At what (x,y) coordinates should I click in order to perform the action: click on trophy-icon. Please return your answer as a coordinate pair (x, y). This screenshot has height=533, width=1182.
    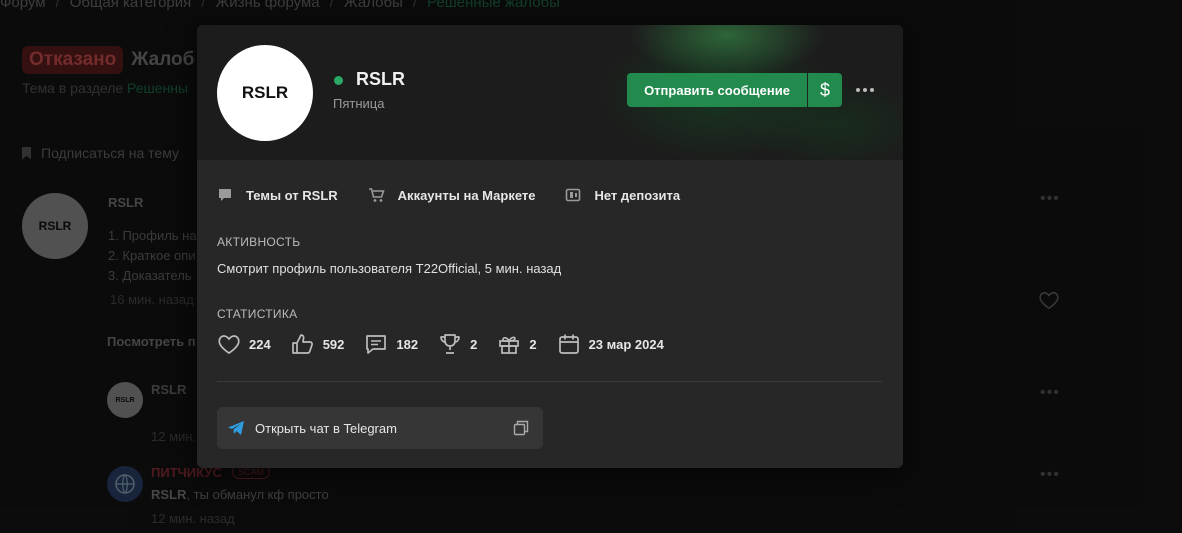
    Looking at the image, I should click on (450, 344).